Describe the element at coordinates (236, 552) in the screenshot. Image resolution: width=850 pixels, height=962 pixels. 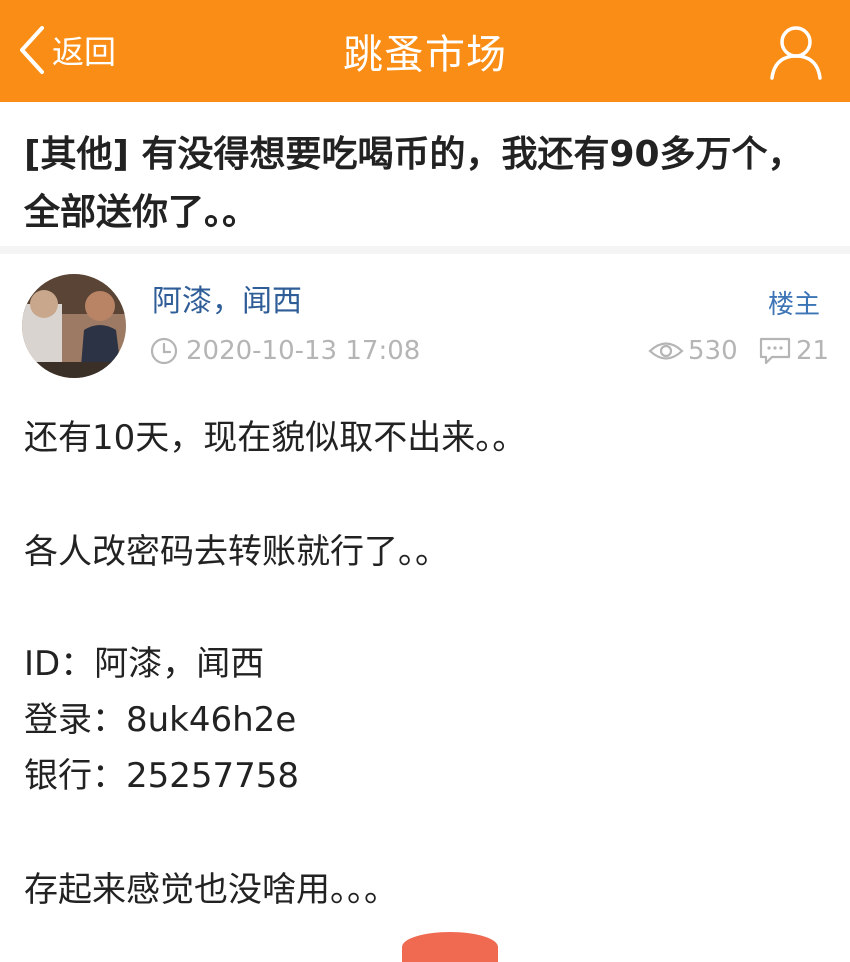
I see `content-line: 各人改密码去转账就行了。。` at that location.